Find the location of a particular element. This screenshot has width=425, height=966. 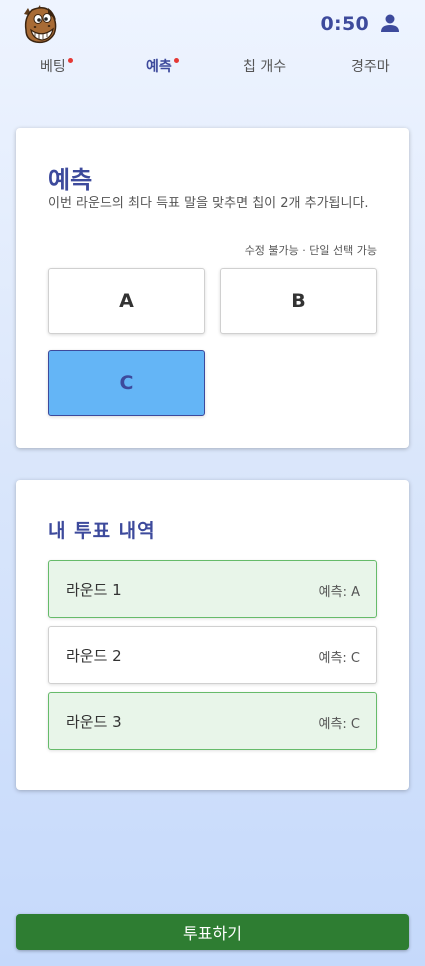

vote-history-row: 라운드 1 예측: A is located at coordinates (212, 589).